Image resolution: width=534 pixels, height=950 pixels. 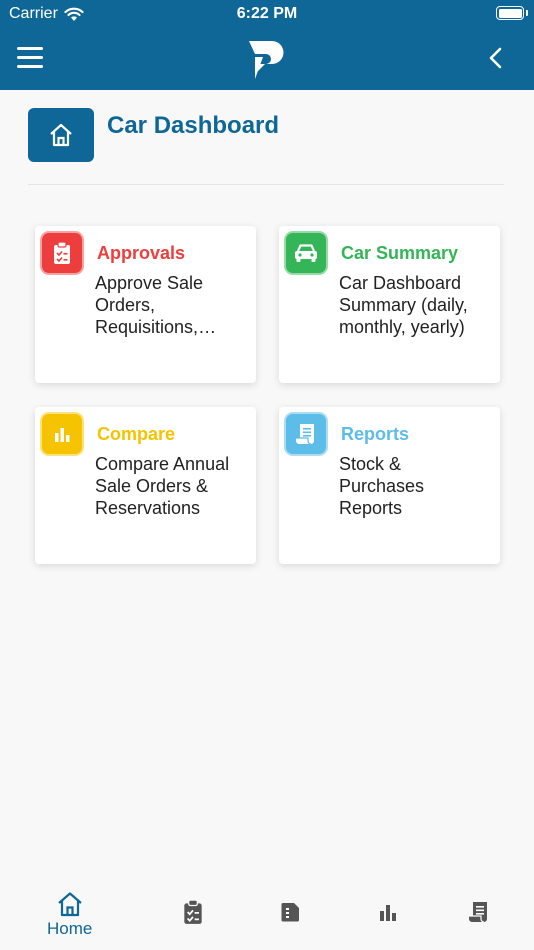 I want to click on card-icon-reports, so click(x=306, y=434).